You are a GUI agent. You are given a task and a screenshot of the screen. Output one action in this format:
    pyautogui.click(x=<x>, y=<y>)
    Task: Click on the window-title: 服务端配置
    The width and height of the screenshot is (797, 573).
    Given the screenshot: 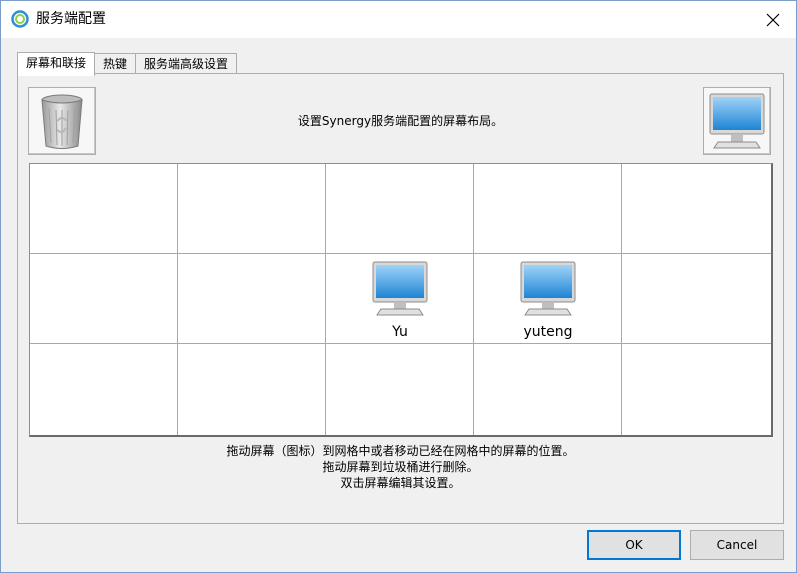 What is the action you would take?
    pyautogui.click(x=71, y=19)
    